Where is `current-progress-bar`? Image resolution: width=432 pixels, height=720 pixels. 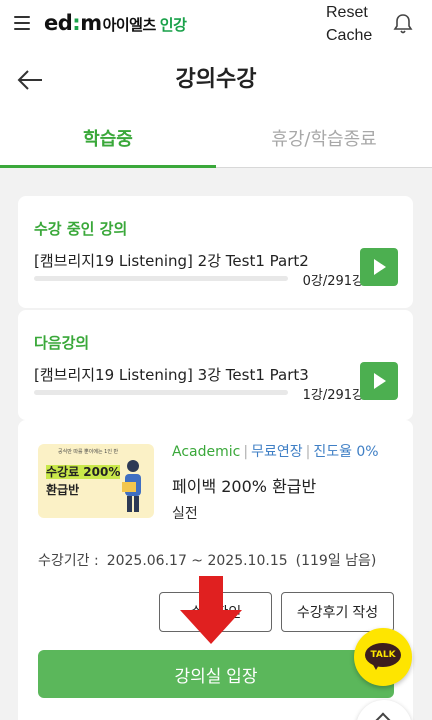
current-progress-bar is located at coordinates (161, 278).